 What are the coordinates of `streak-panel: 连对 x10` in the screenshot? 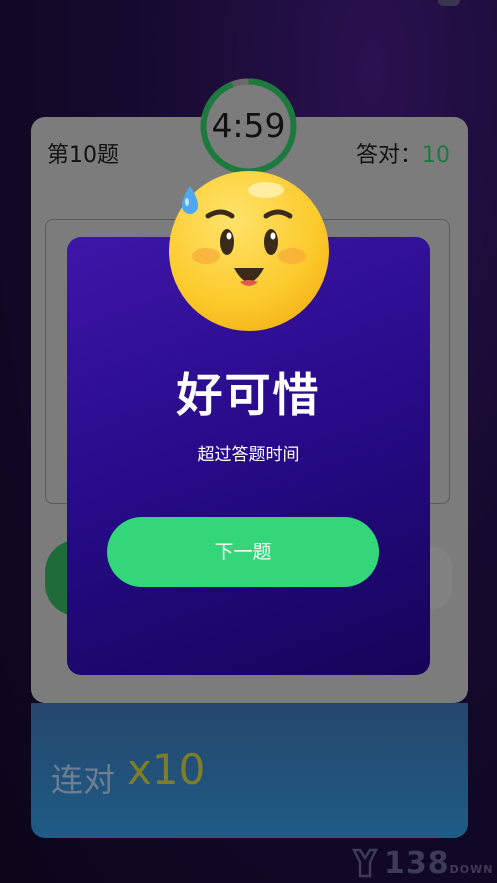 It's located at (249, 770).